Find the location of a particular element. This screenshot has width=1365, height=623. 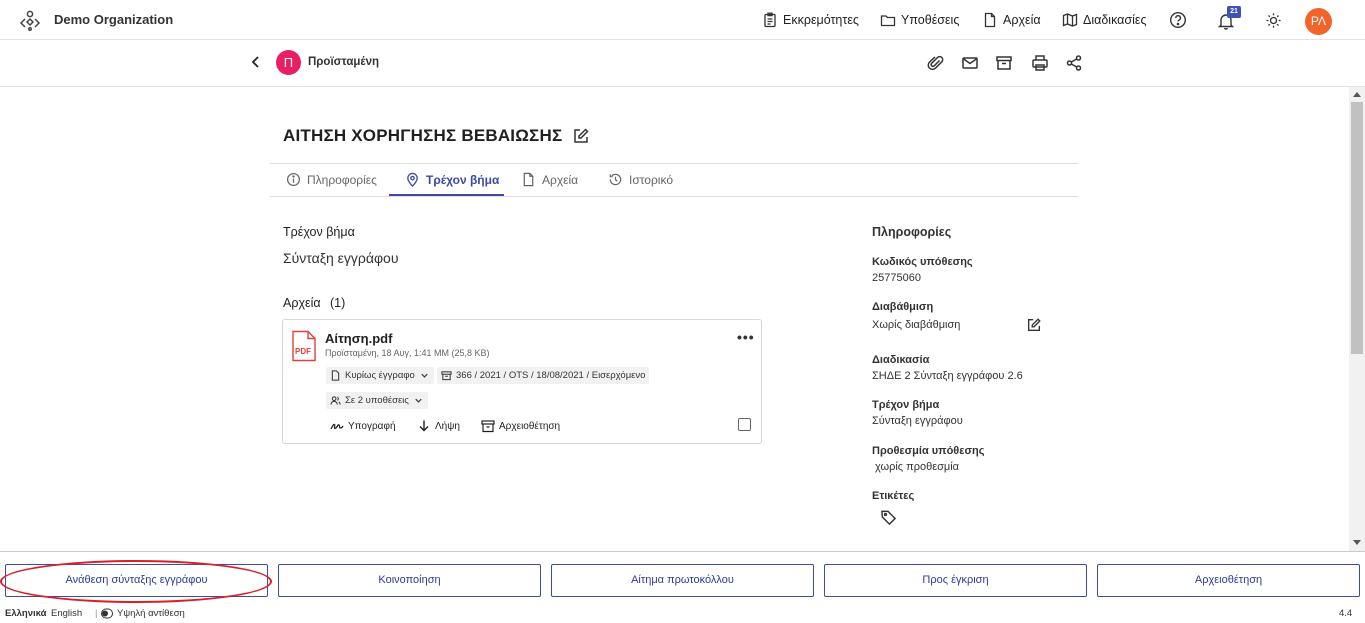

file-archive-button: Αρχειοθέτηση is located at coordinates (520, 426).